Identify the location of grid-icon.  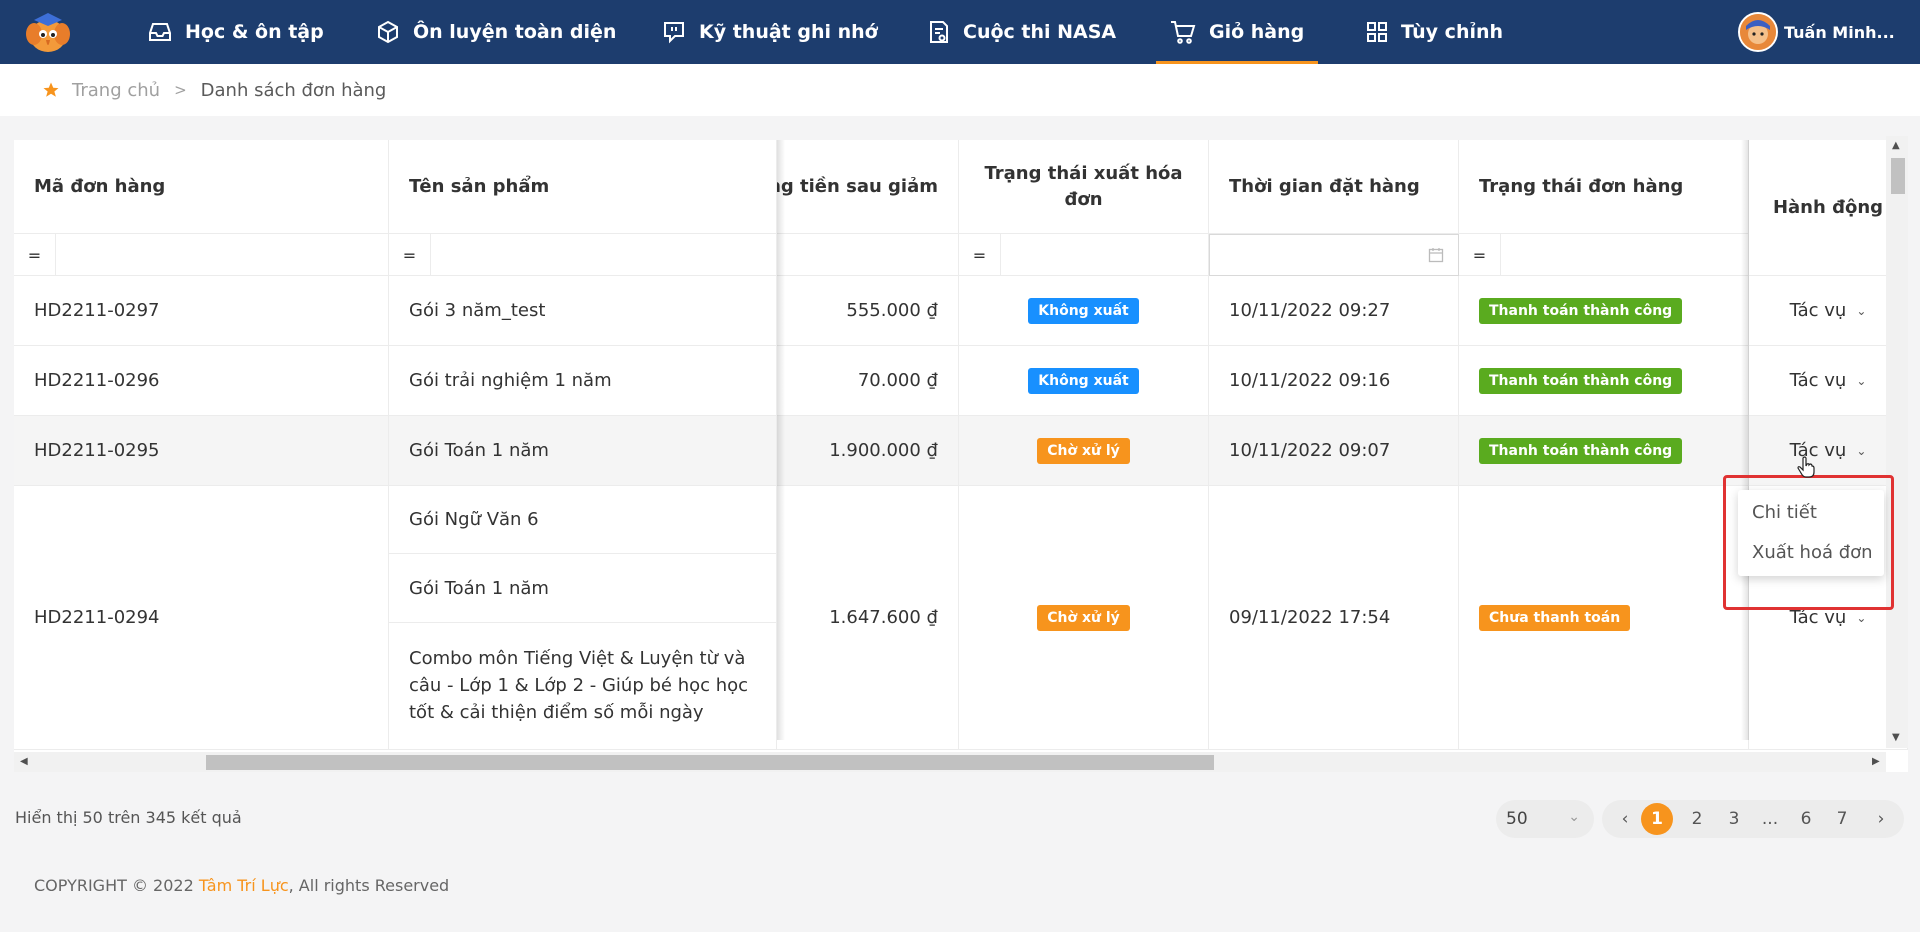
(1377, 32).